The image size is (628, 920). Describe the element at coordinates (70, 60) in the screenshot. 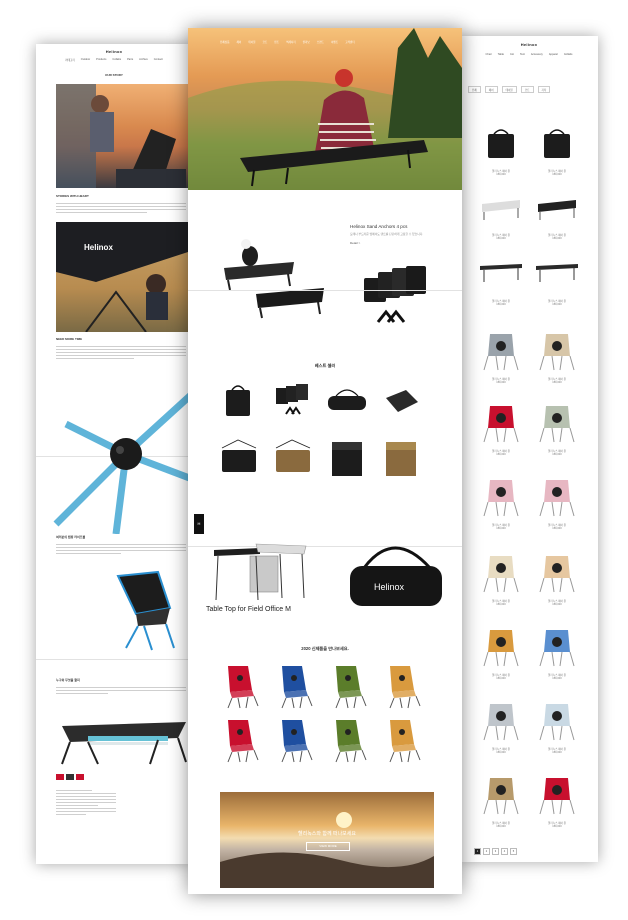

I see `nav-item: 카테고리` at that location.